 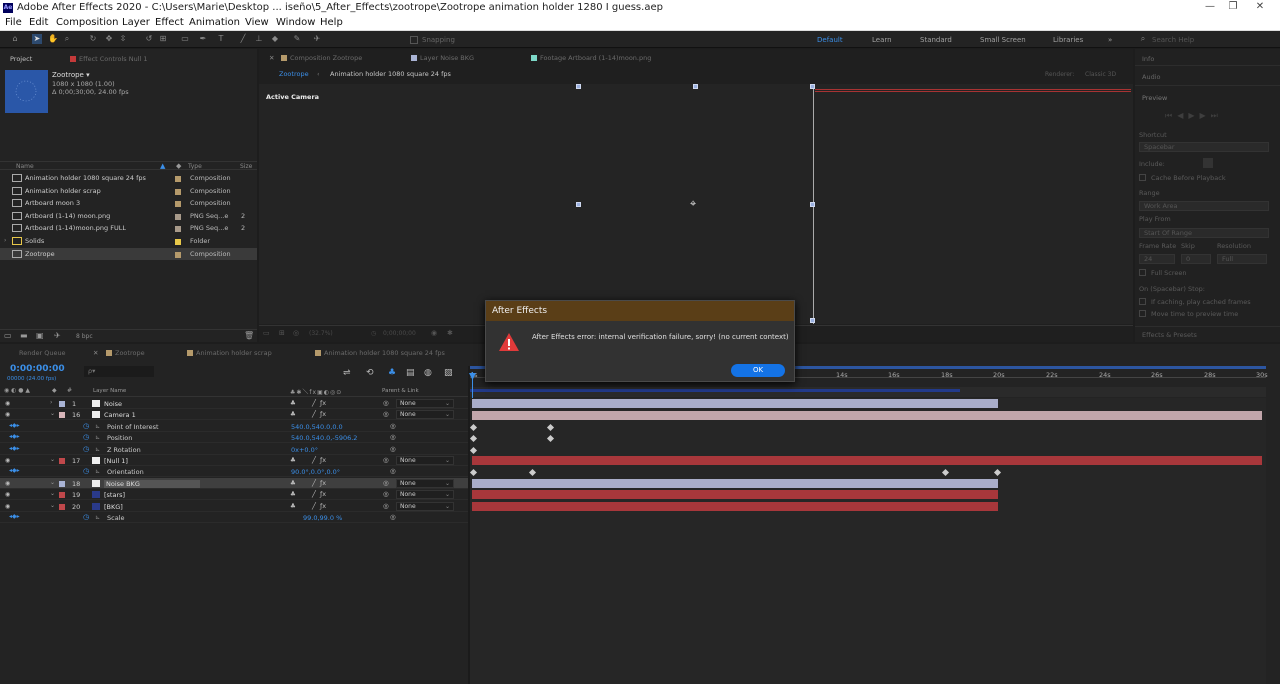 What do you see at coordinates (152, 483) in the screenshot?
I see `layer-name: Noise BKG` at bounding box center [152, 483].